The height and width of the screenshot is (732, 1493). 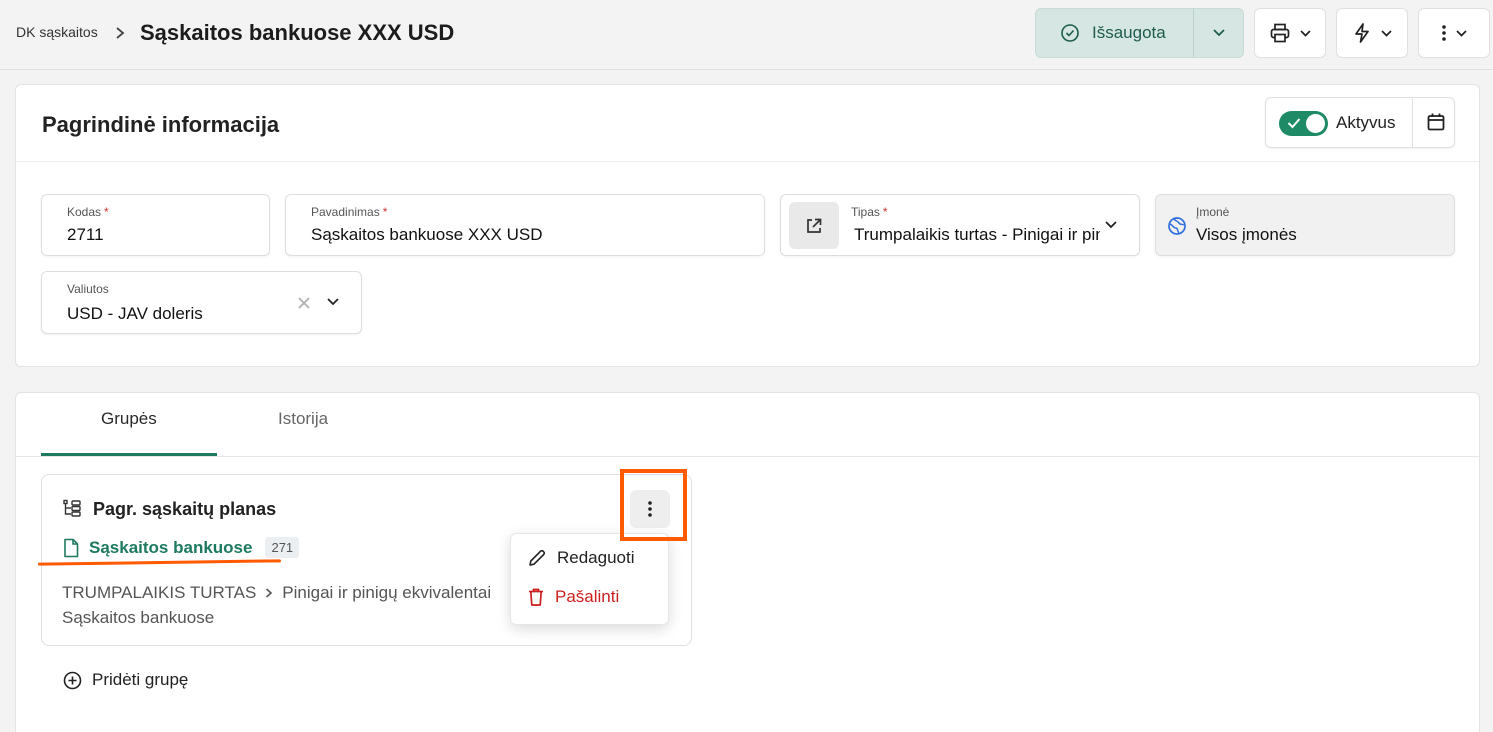 What do you see at coordinates (537, 557) in the screenshot?
I see `pencil-icon` at bounding box center [537, 557].